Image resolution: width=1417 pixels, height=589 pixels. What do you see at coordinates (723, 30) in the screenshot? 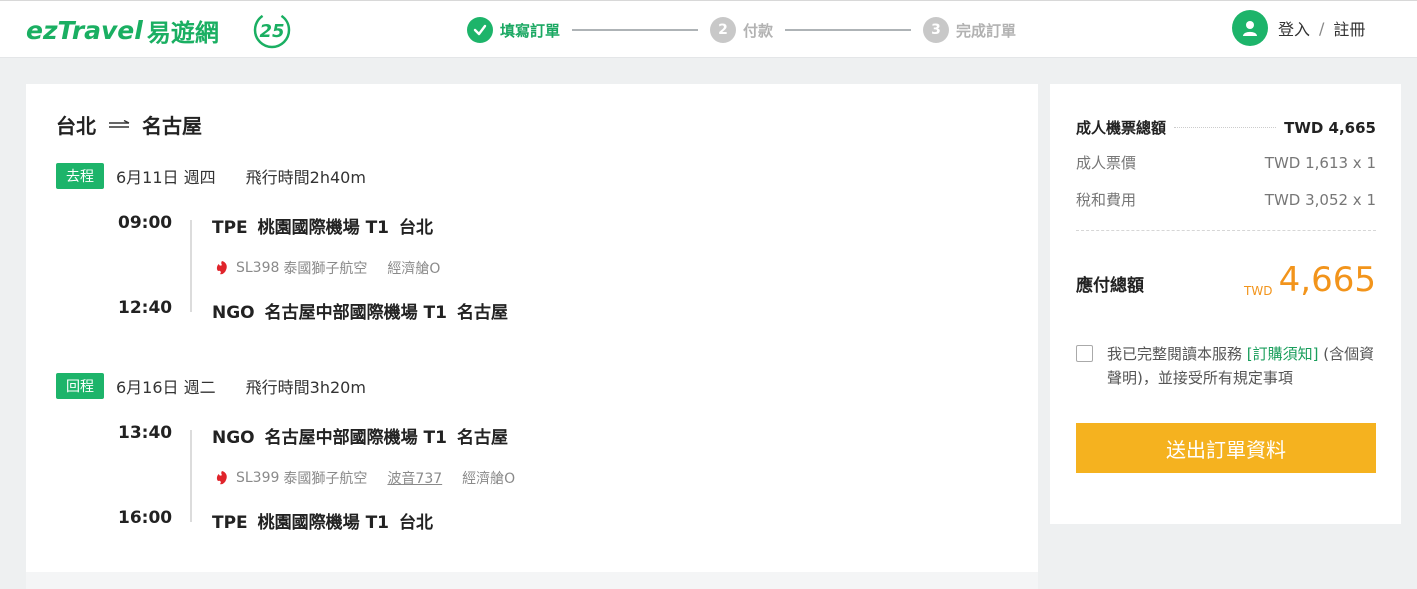
I see `step-number-2: 2` at bounding box center [723, 30].